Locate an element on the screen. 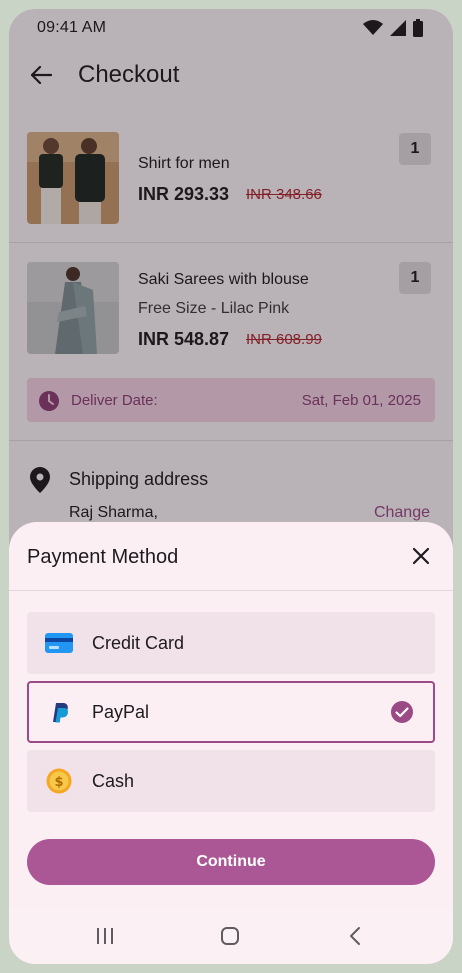 This screenshot has height=973, width=462. home-icon is located at coordinates (230, 936).